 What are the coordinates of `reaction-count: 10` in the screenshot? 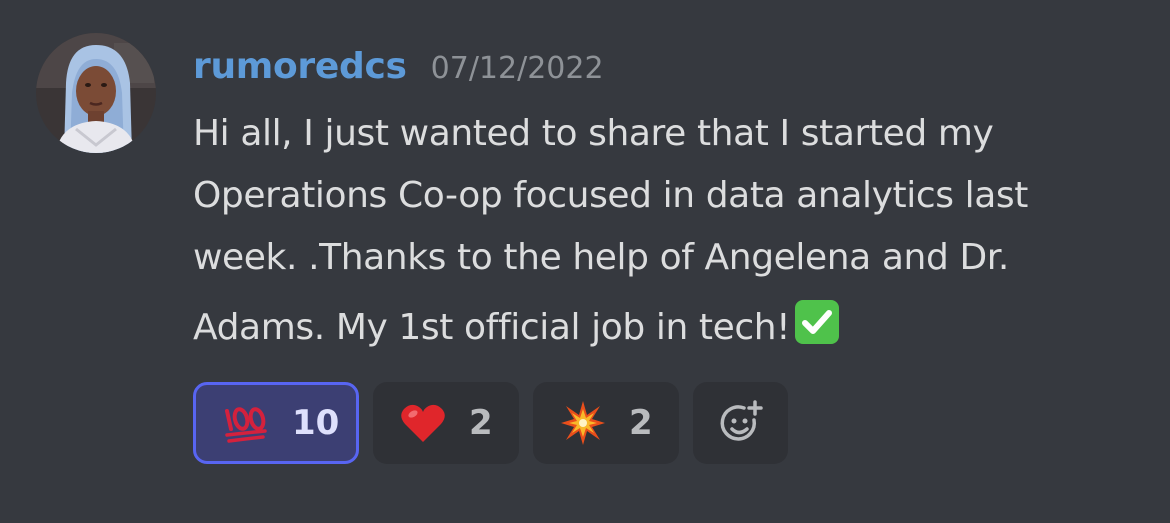 It's located at (316, 423).